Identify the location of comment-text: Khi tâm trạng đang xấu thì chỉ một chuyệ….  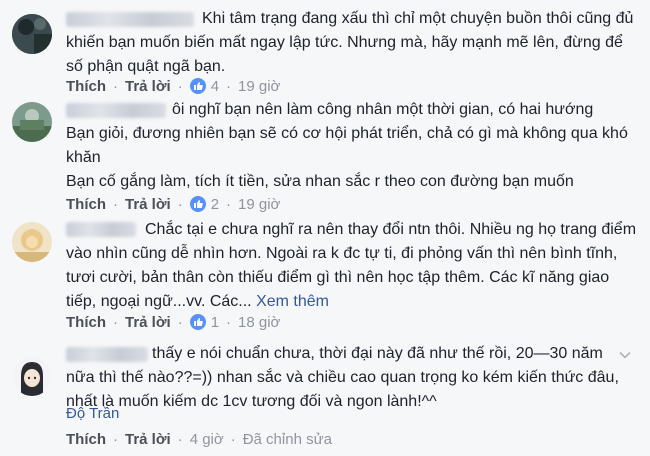
(350, 42).